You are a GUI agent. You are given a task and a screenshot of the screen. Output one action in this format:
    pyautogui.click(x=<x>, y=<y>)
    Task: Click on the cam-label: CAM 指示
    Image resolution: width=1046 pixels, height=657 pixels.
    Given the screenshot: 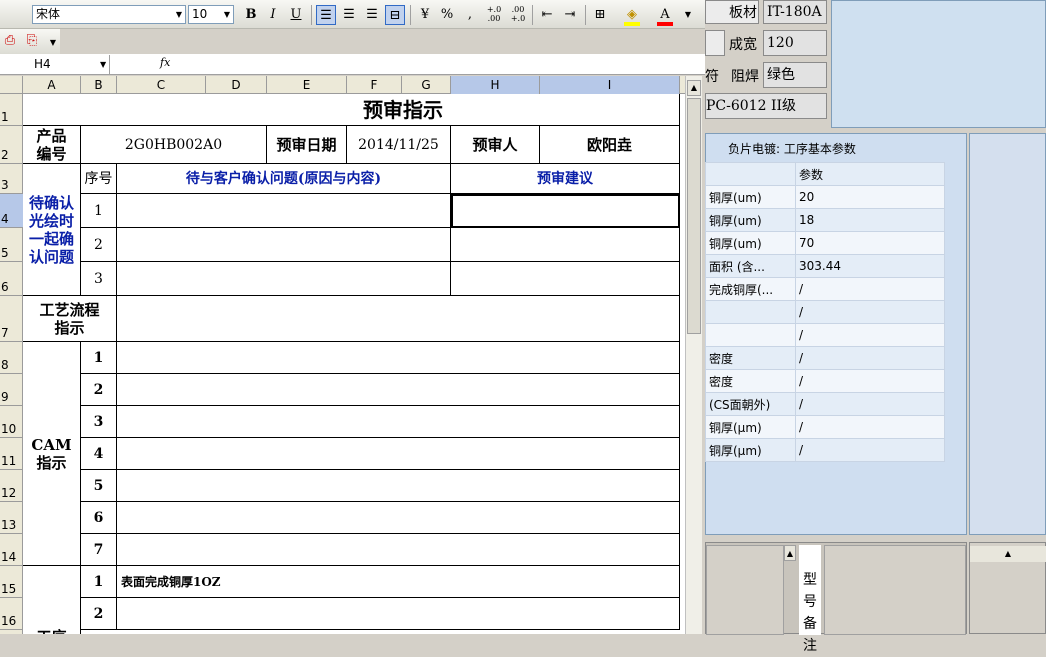 What is the action you would take?
    pyautogui.click(x=52, y=454)
    